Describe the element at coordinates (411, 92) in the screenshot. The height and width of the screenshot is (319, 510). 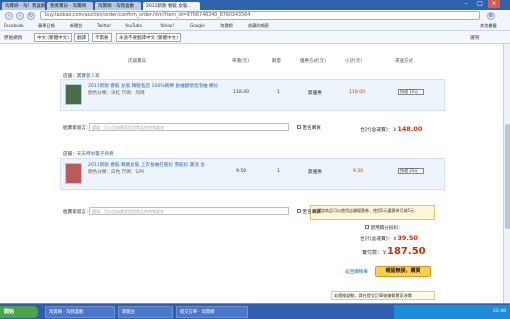
I see `shipping-select: 快遞 10元` at that location.